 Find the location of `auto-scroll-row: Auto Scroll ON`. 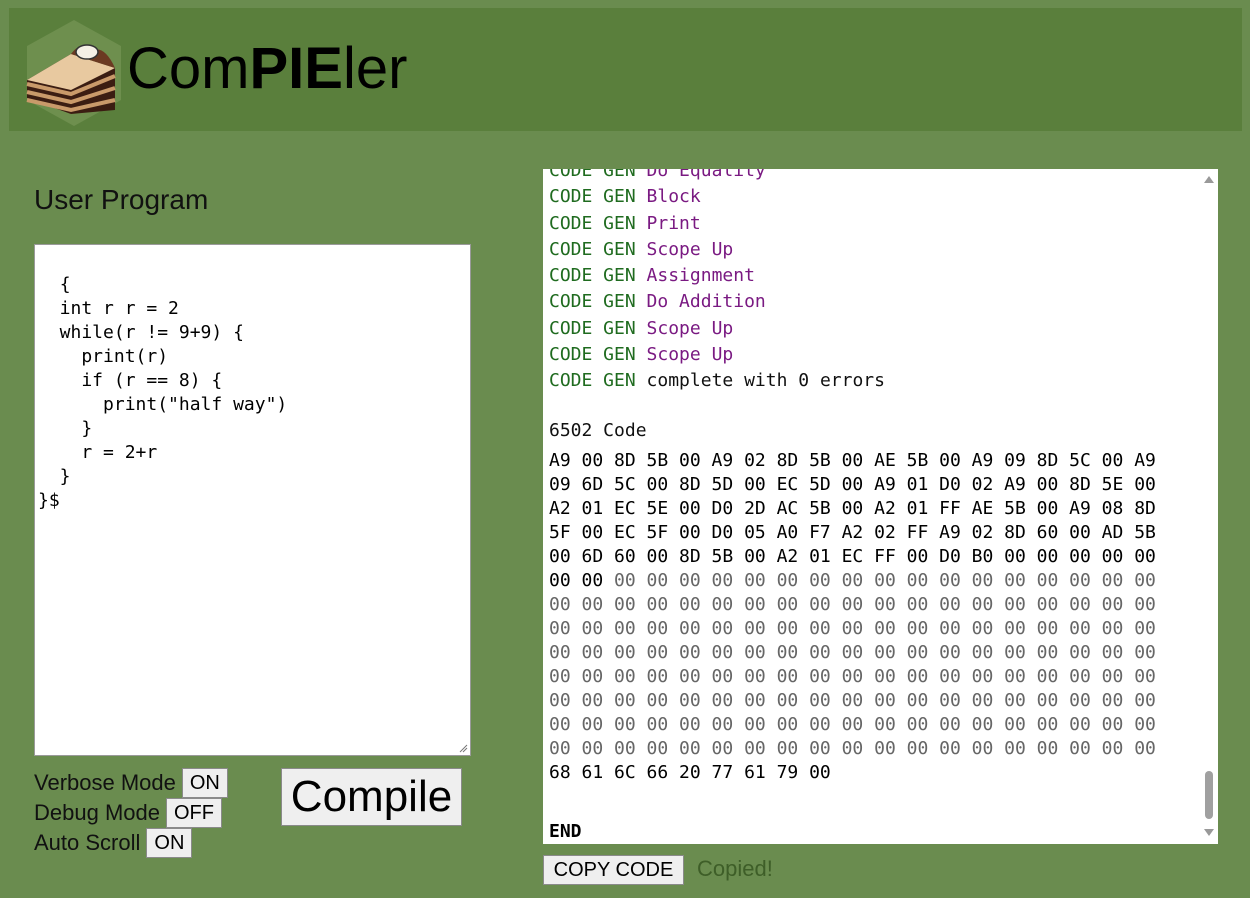

auto-scroll-row: Auto Scroll ON is located at coordinates (113, 843).